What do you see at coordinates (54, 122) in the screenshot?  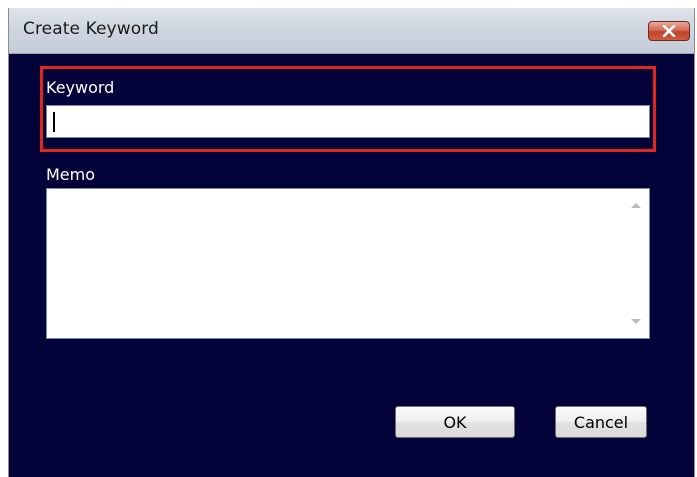 I see `text-caret` at bounding box center [54, 122].